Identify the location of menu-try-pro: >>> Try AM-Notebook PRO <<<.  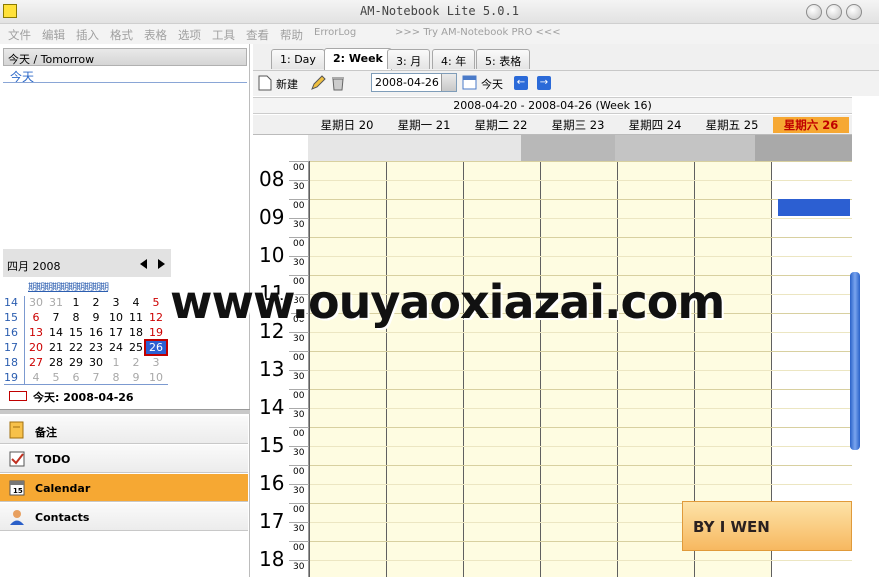
(478, 32).